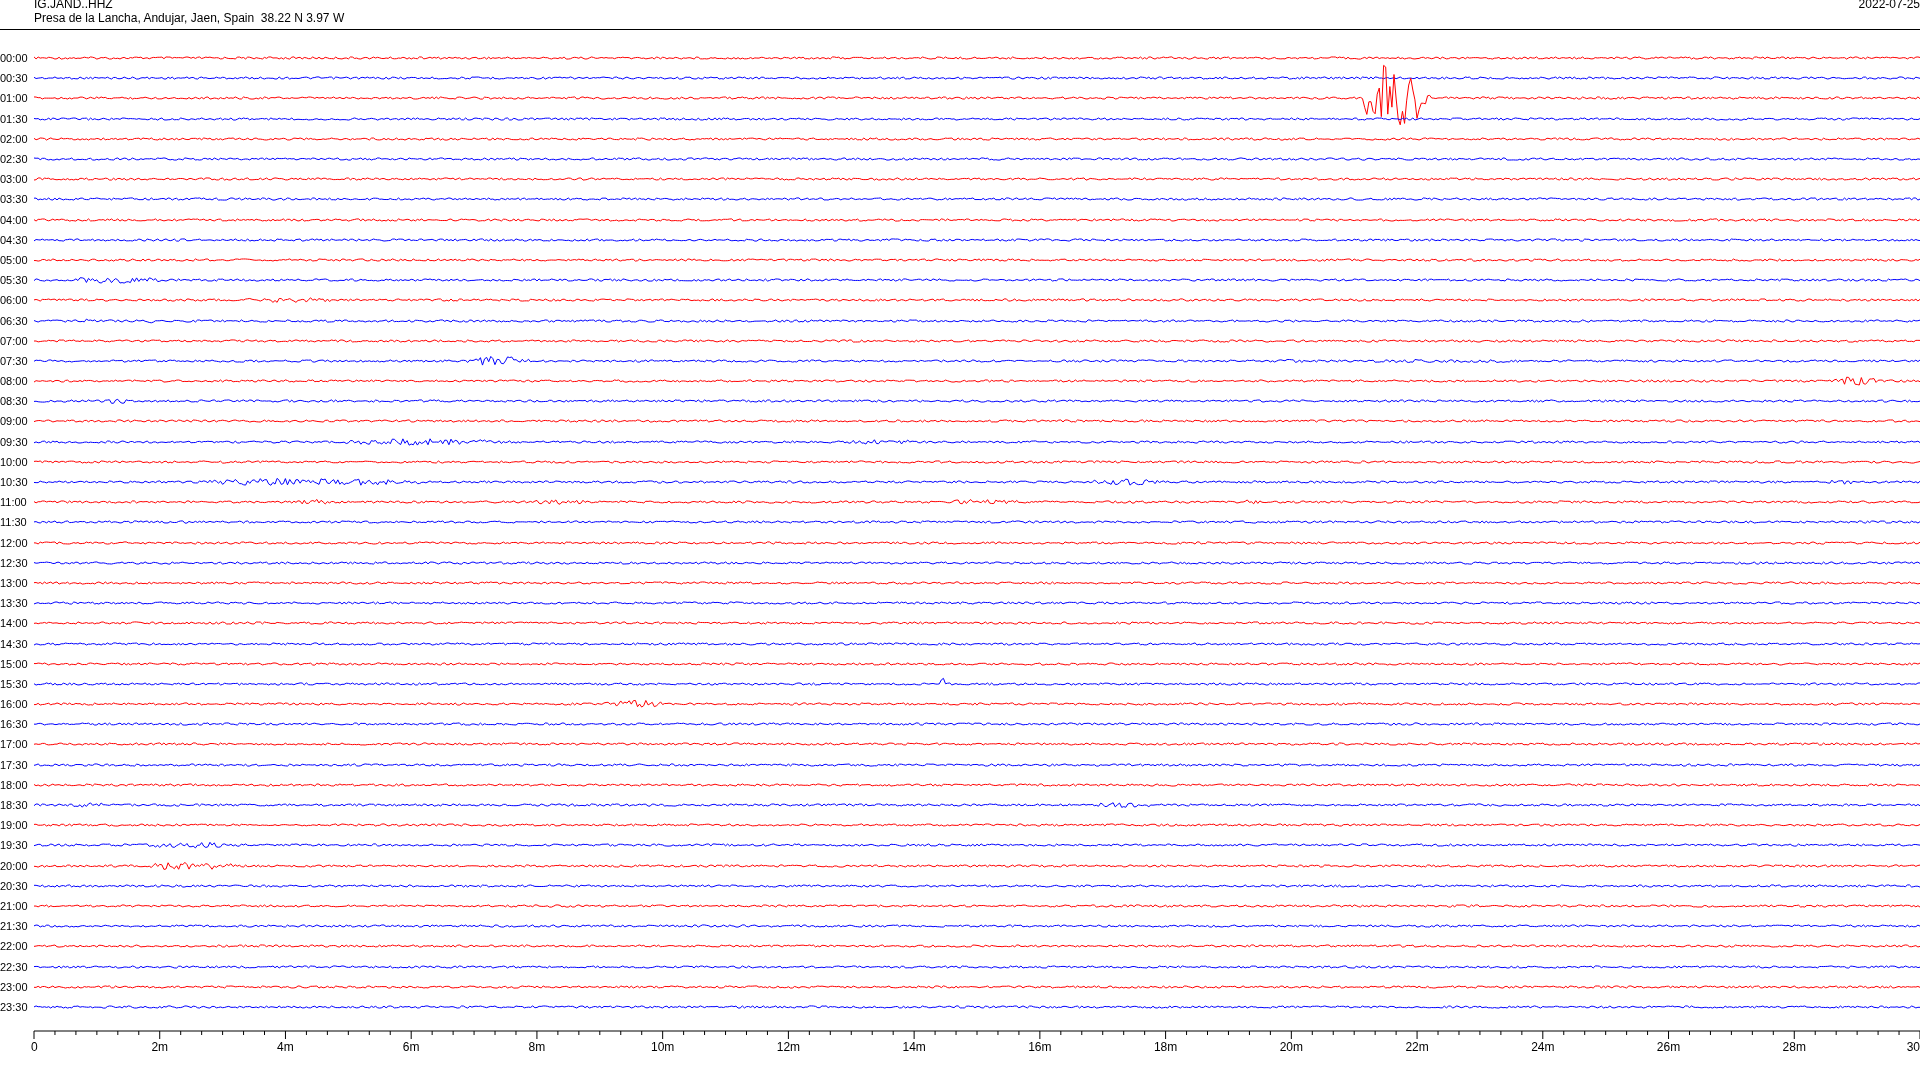  I want to click on time-label: 21:00, so click(14, 905).